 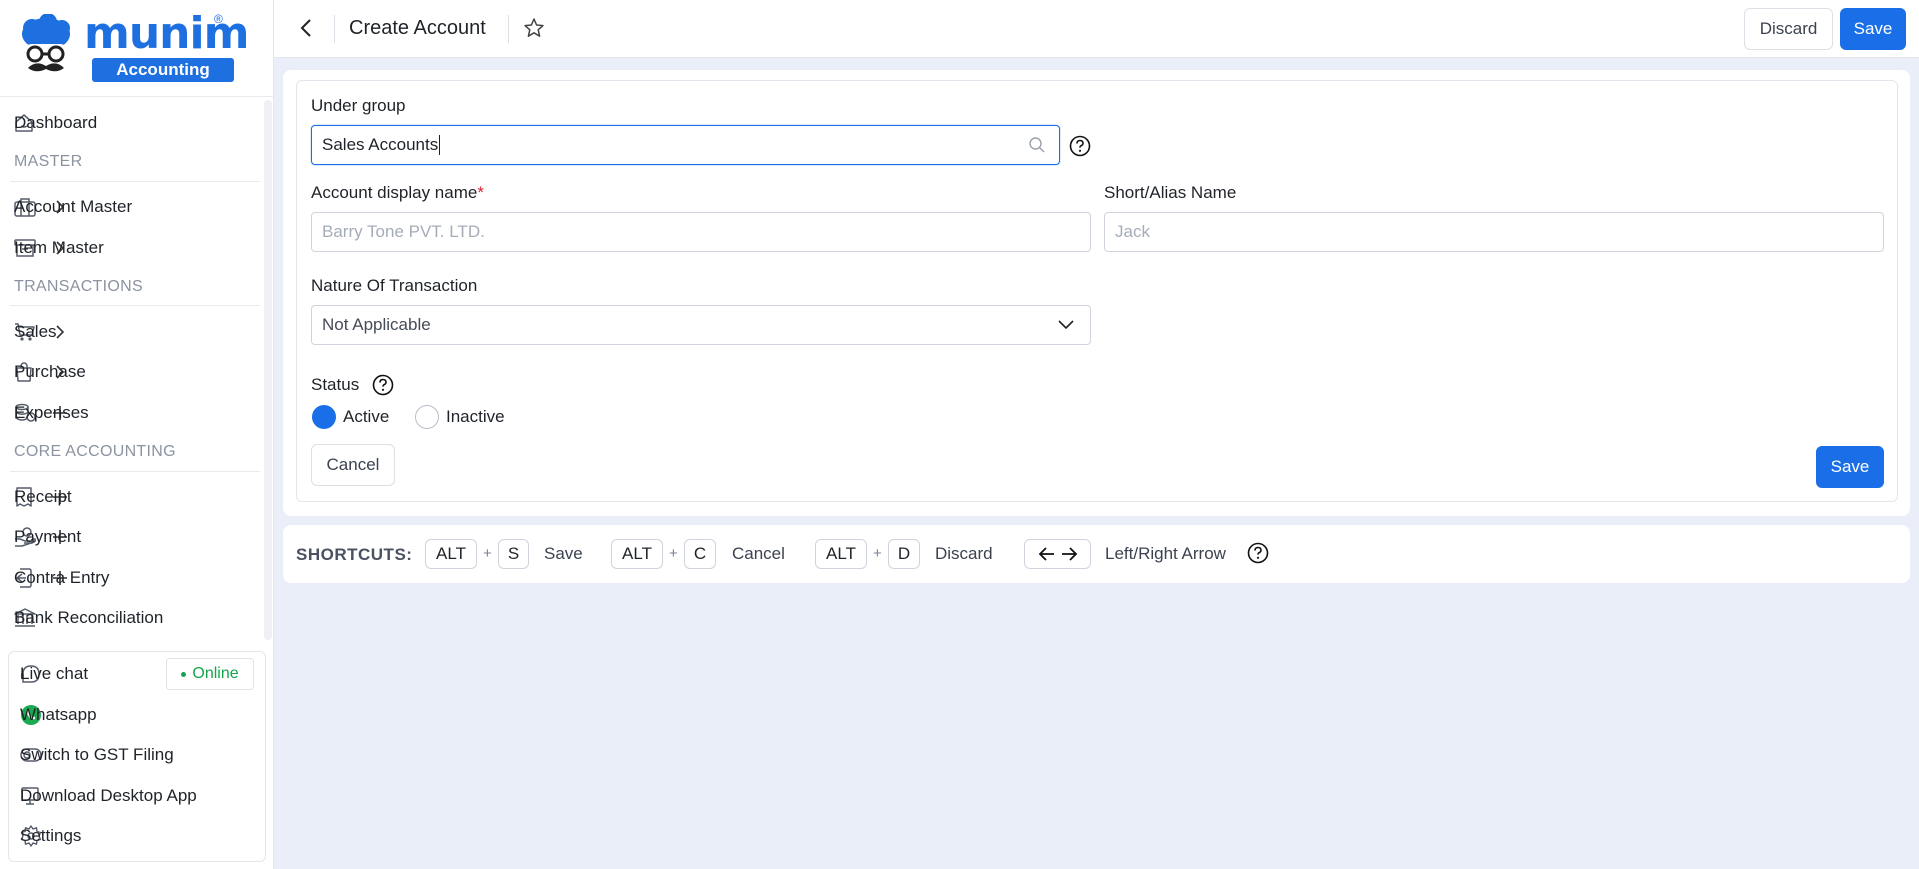 I want to click on sidebar-scrollbar, so click(x=268, y=370).